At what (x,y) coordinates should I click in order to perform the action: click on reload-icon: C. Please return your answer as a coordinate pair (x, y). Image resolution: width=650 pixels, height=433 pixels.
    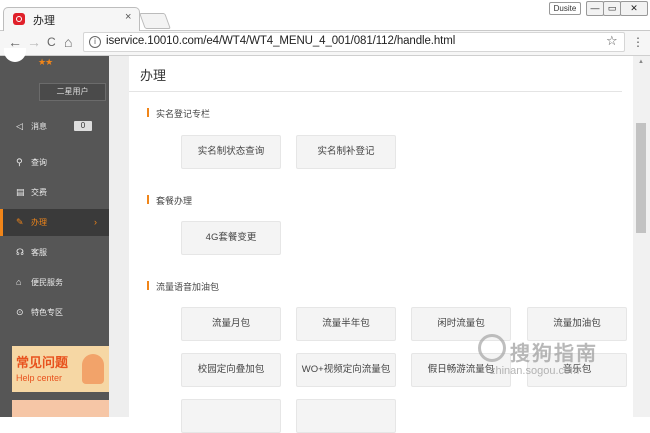
    Looking at the image, I should click on (51, 42).